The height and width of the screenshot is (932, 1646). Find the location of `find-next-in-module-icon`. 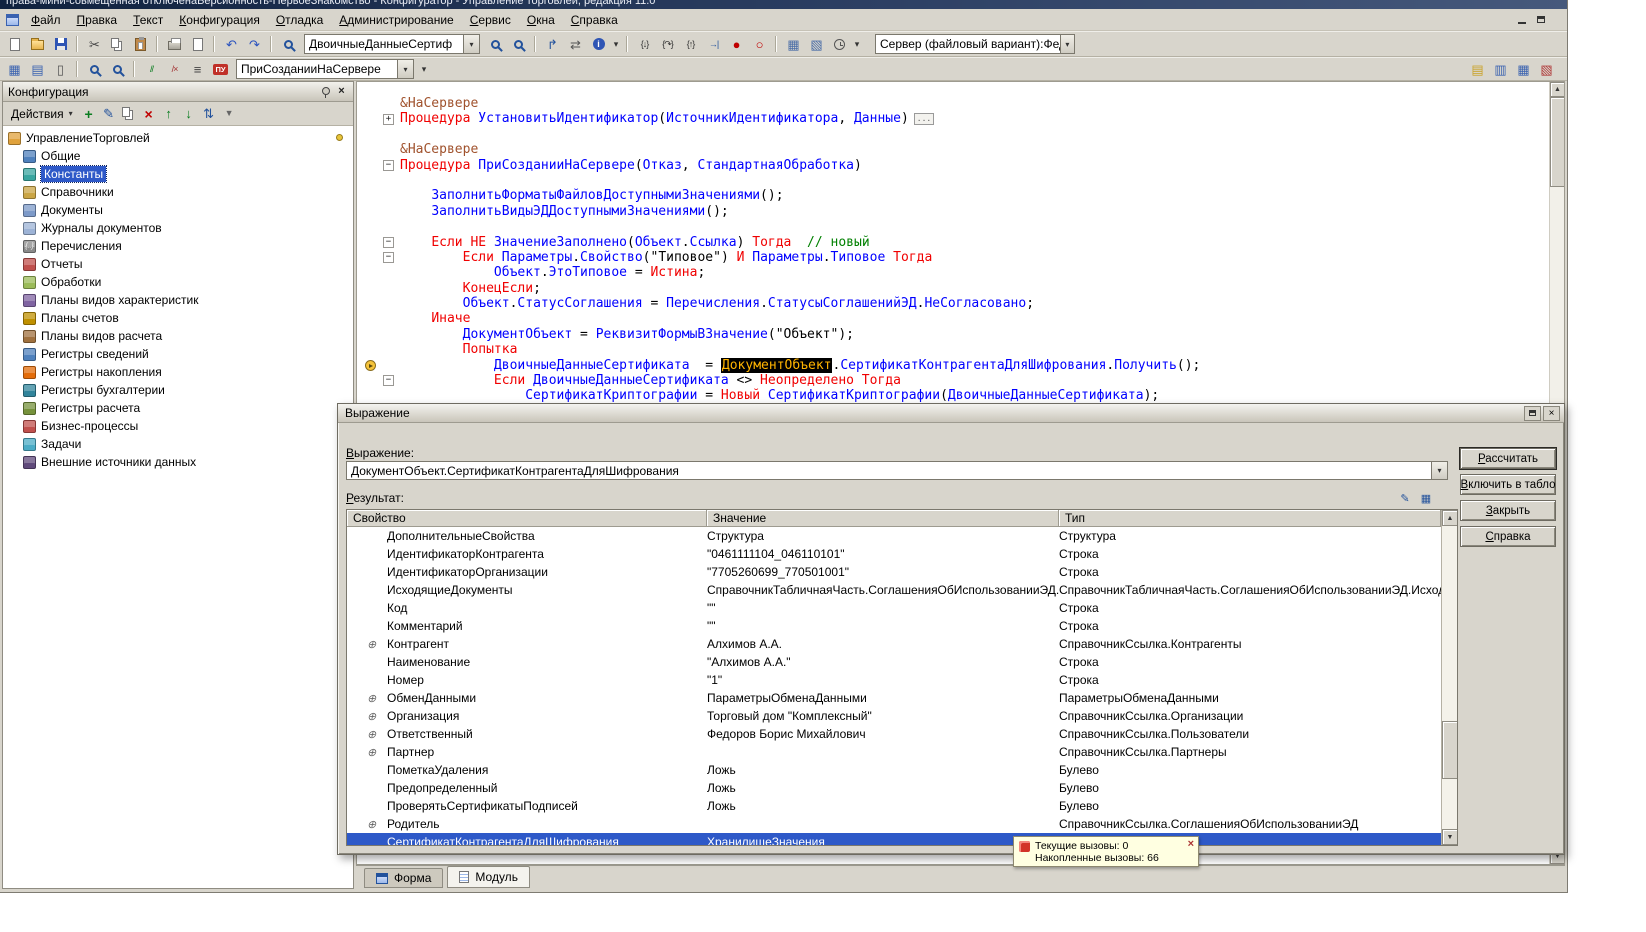

find-next-in-module-icon is located at coordinates (117, 69).